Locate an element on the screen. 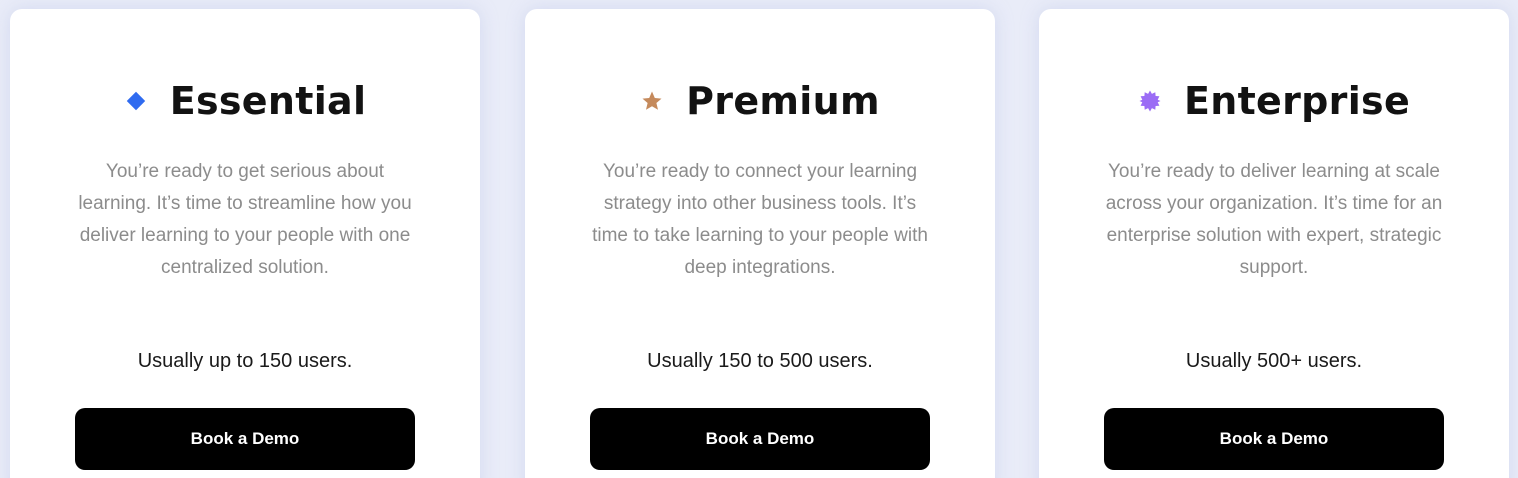 The image size is (1518, 478). plan-title: Essential is located at coordinates (268, 101).